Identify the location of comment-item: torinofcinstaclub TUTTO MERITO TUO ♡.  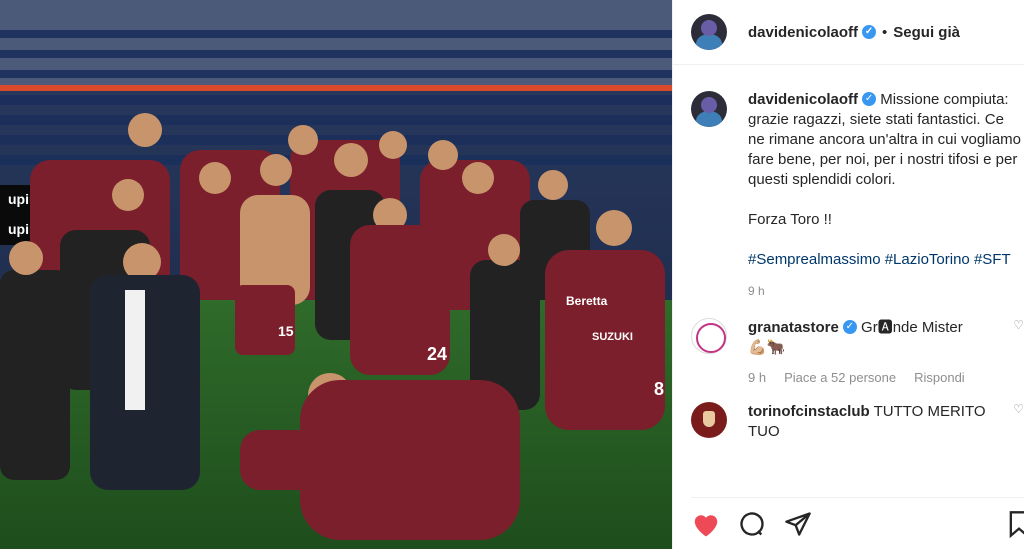
(857, 422).